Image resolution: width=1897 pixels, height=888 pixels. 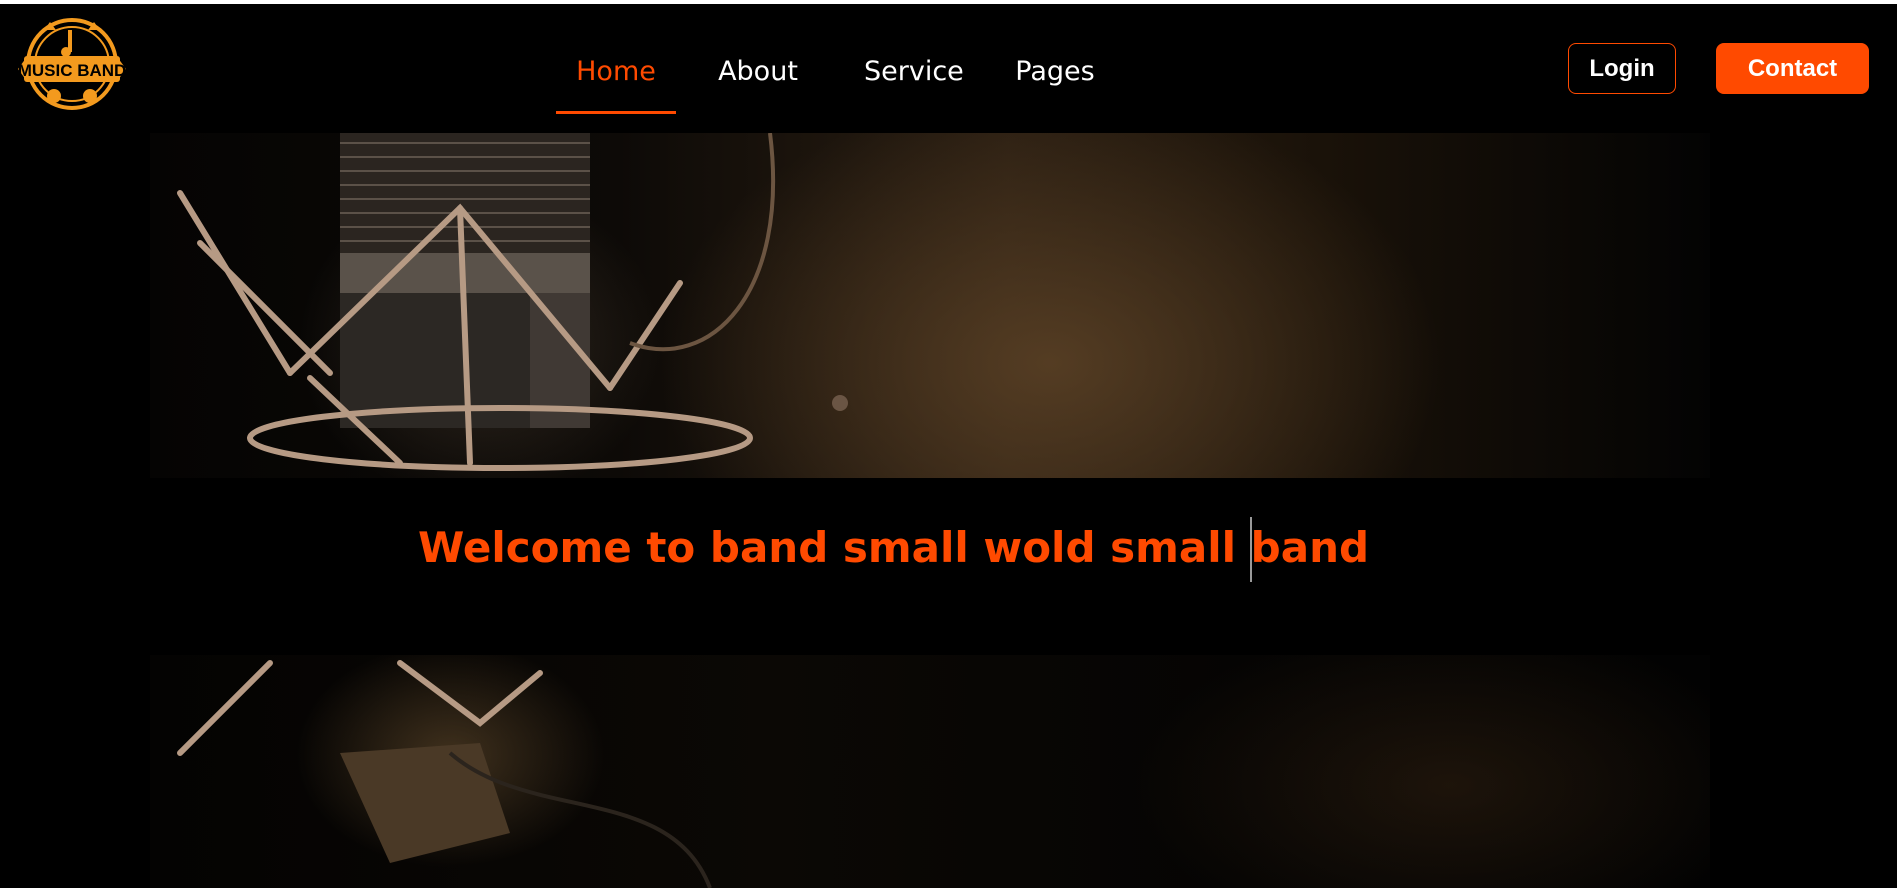 I want to click on nav-item-about: About, so click(x=758, y=81).